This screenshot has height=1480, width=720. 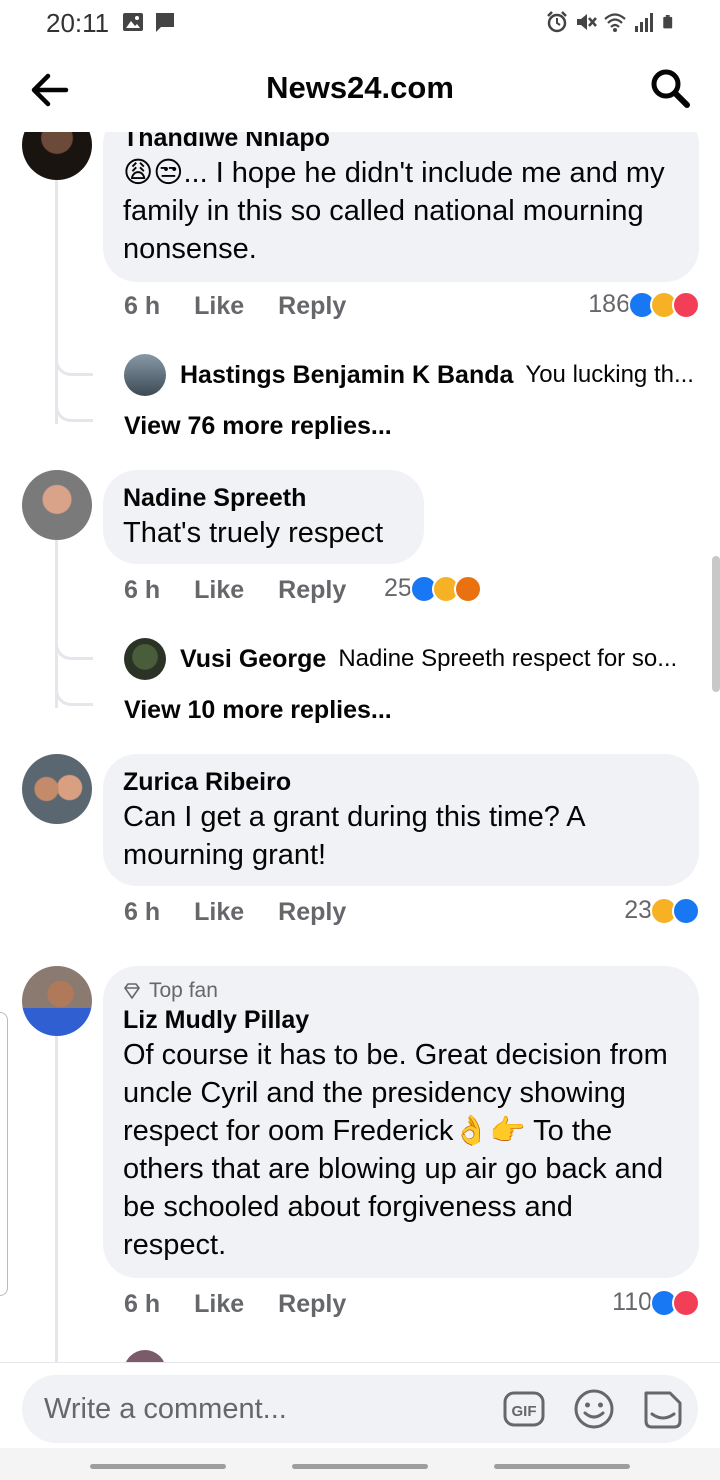 What do you see at coordinates (557, 22) in the screenshot?
I see `alarm-icon` at bounding box center [557, 22].